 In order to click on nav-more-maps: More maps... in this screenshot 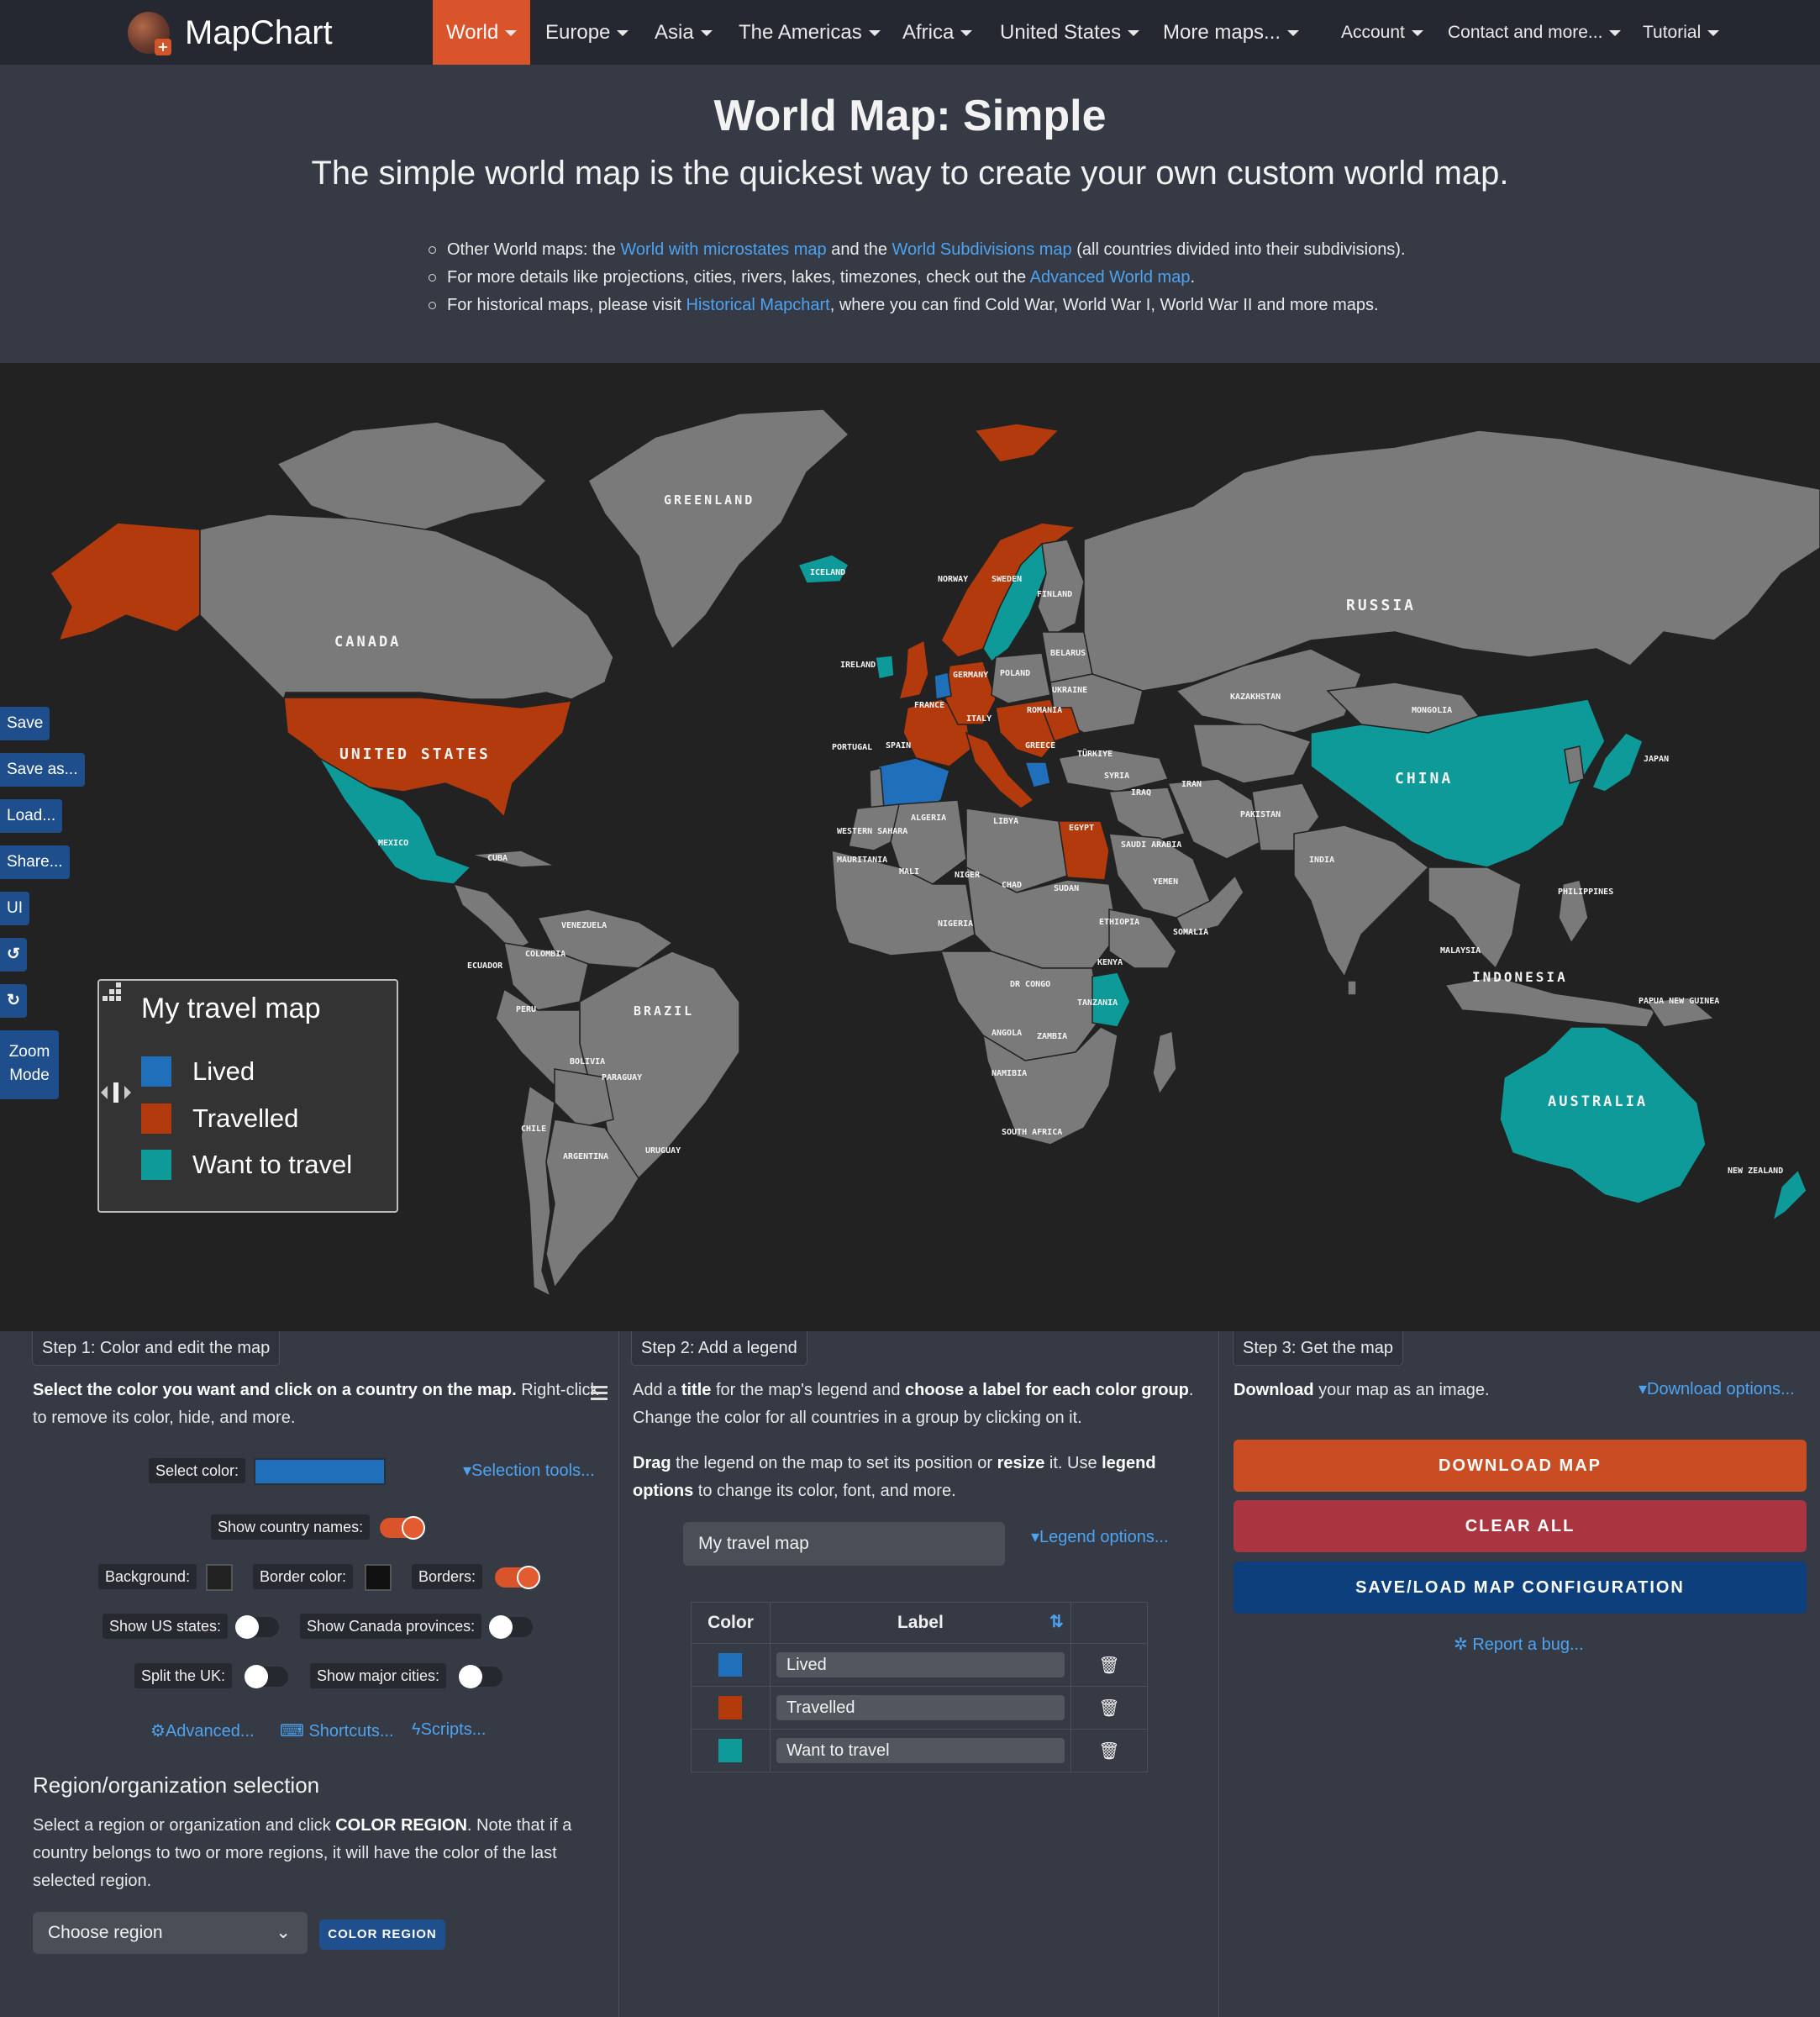, I will do `click(1231, 32)`.